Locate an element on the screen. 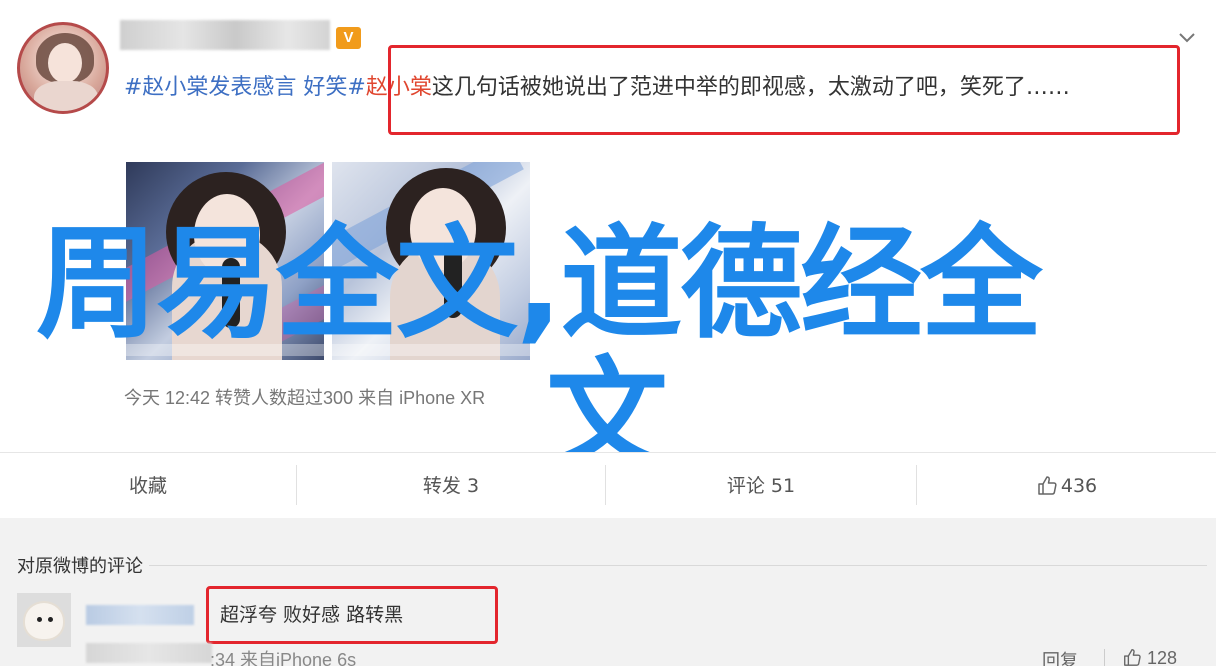 Image resolution: width=1216 pixels, height=666 pixels. repost-button: 转发 3 is located at coordinates (451, 486).